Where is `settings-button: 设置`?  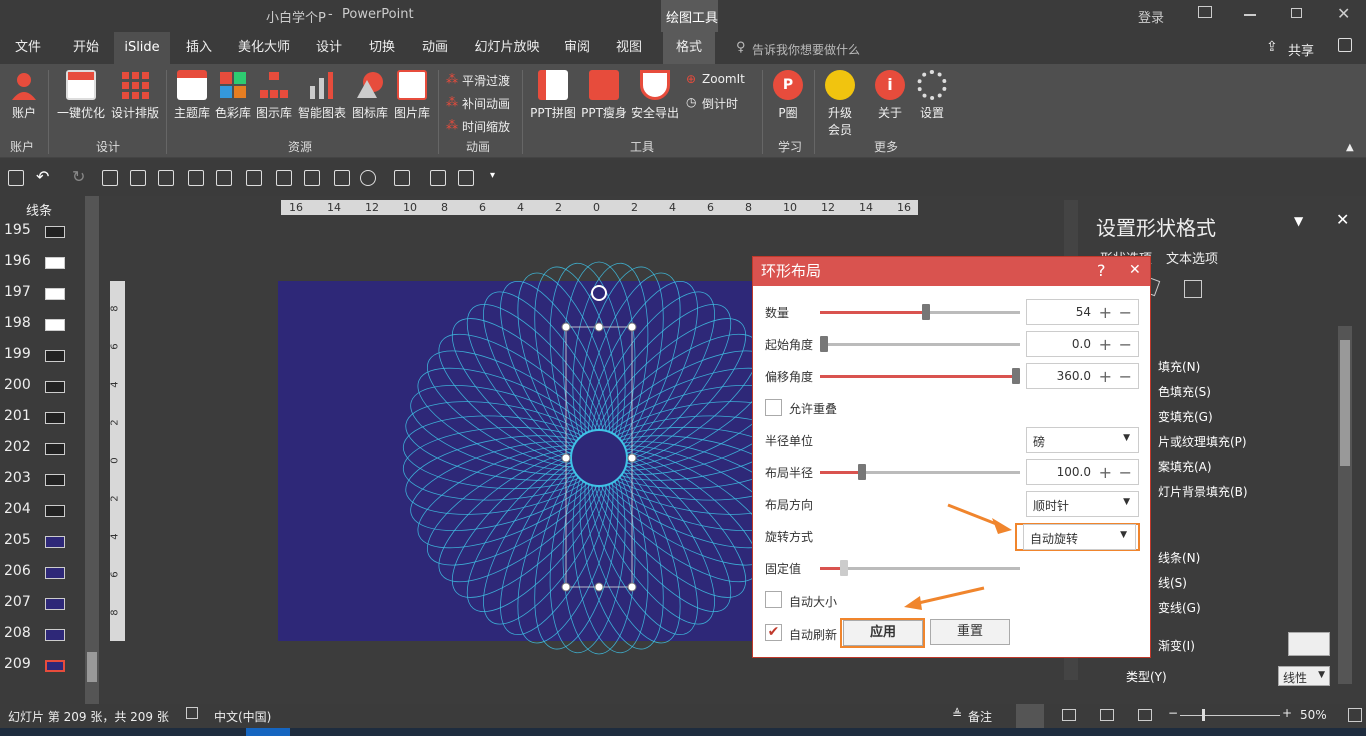
settings-button: 设置 is located at coordinates (932, 95).